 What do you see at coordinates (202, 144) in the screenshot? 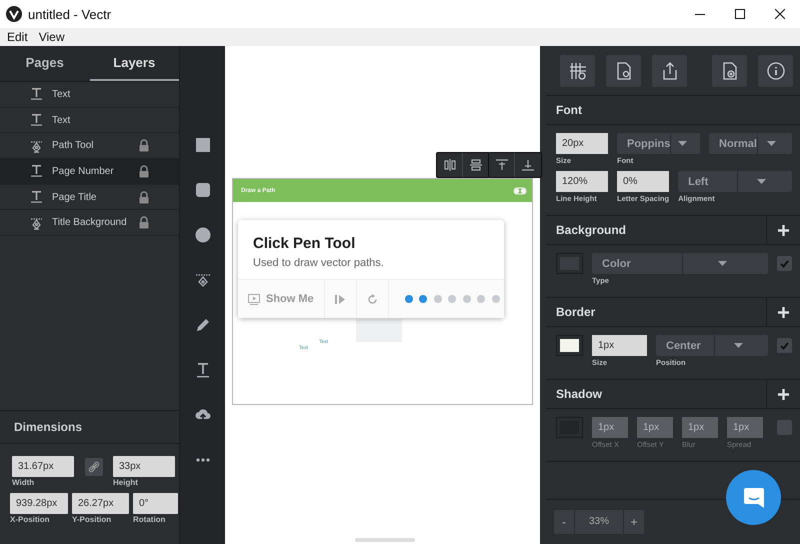
I see `rectangle-tool-icon` at bounding box center [202, 144].